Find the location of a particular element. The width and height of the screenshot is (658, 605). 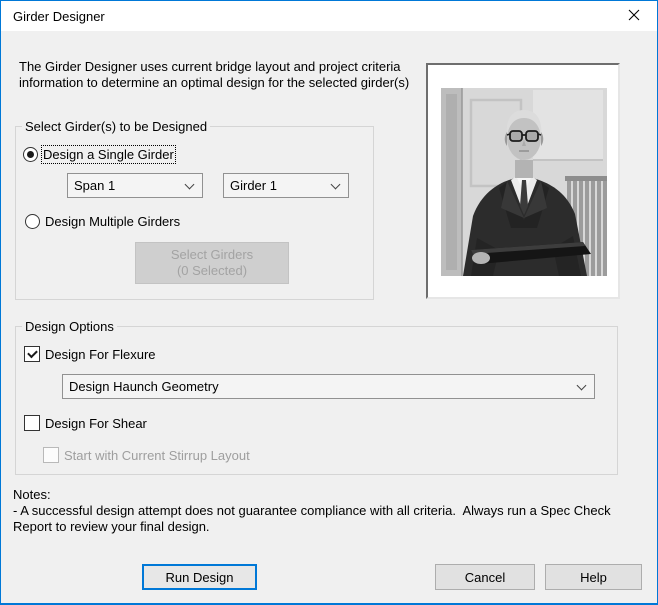

run-design-button: Run Design is located at coordinates (199, 577).